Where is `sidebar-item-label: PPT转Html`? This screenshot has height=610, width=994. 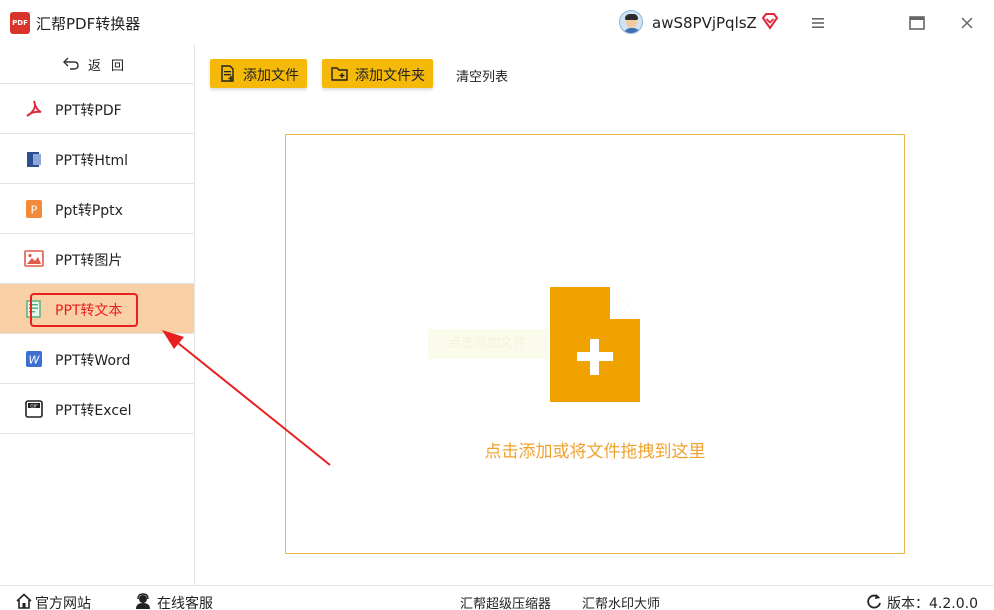 sidebar-item-label: PPT转Html is located at coordinates (91, 161).